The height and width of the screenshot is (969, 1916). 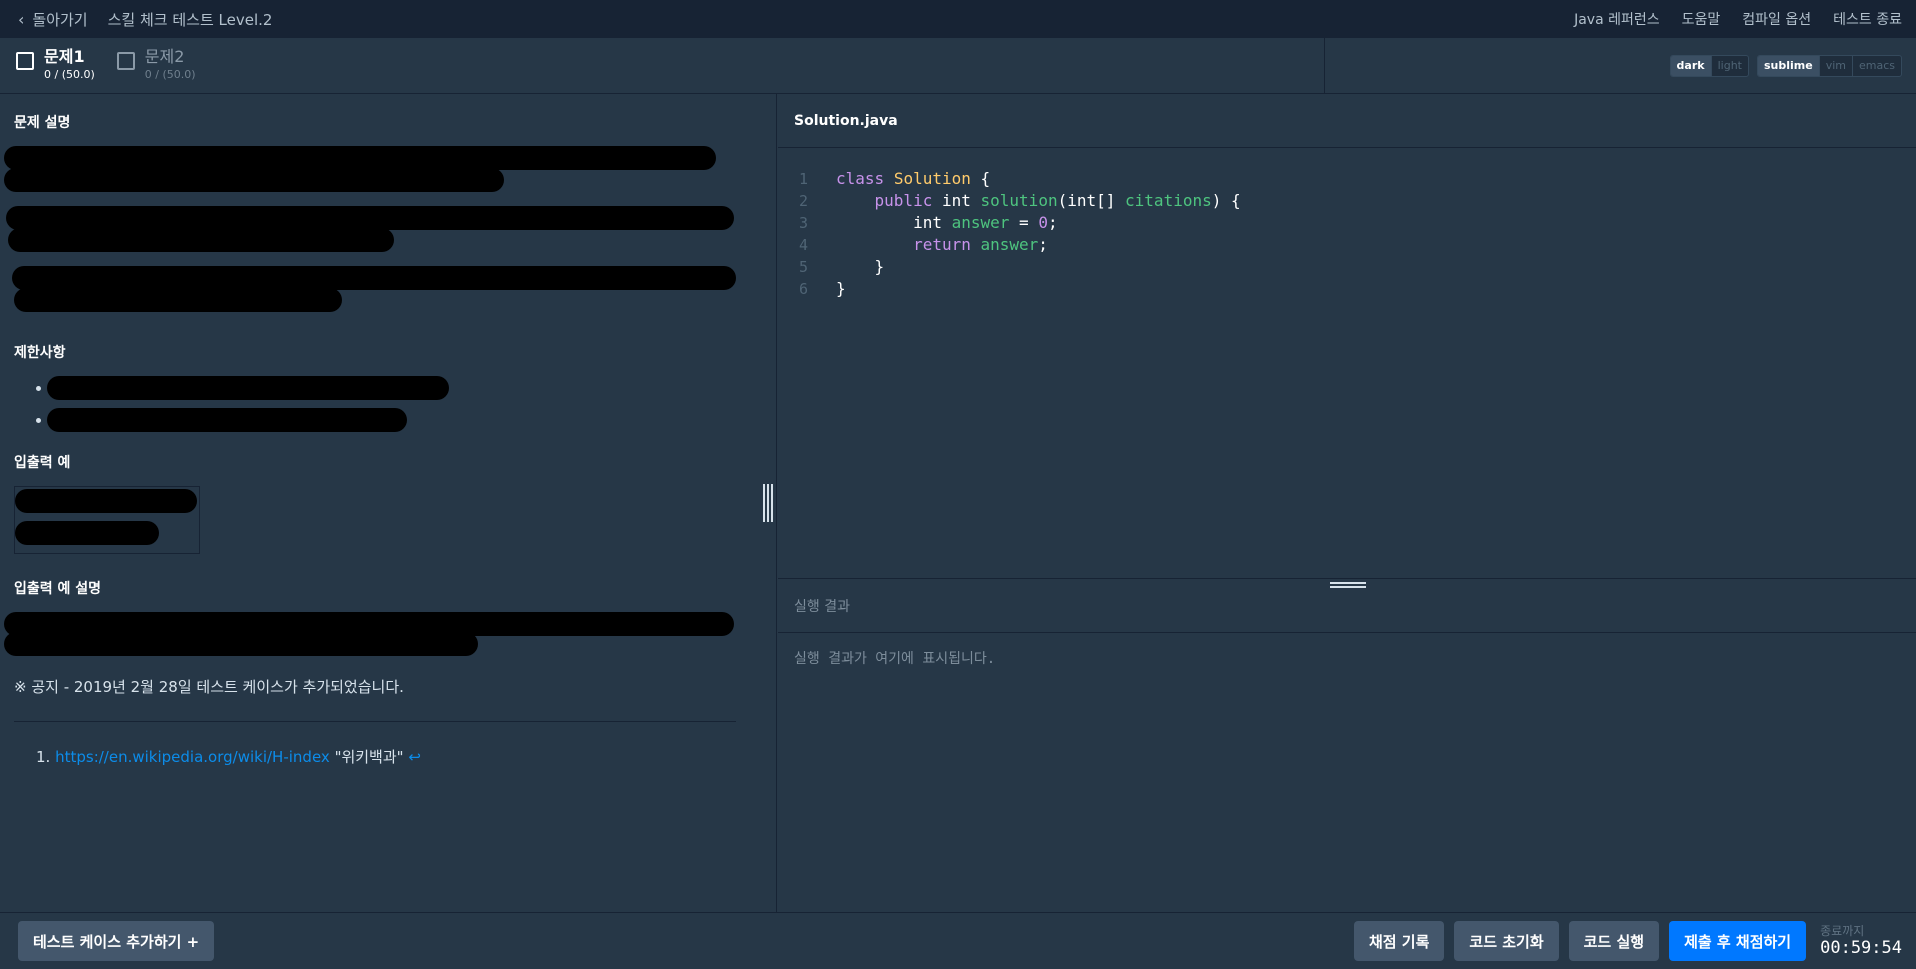 What do you see at coordinates (21, 19) in the screenshot?
I see `chevron-left-icon: ‹` at bounding box center [21, 19].